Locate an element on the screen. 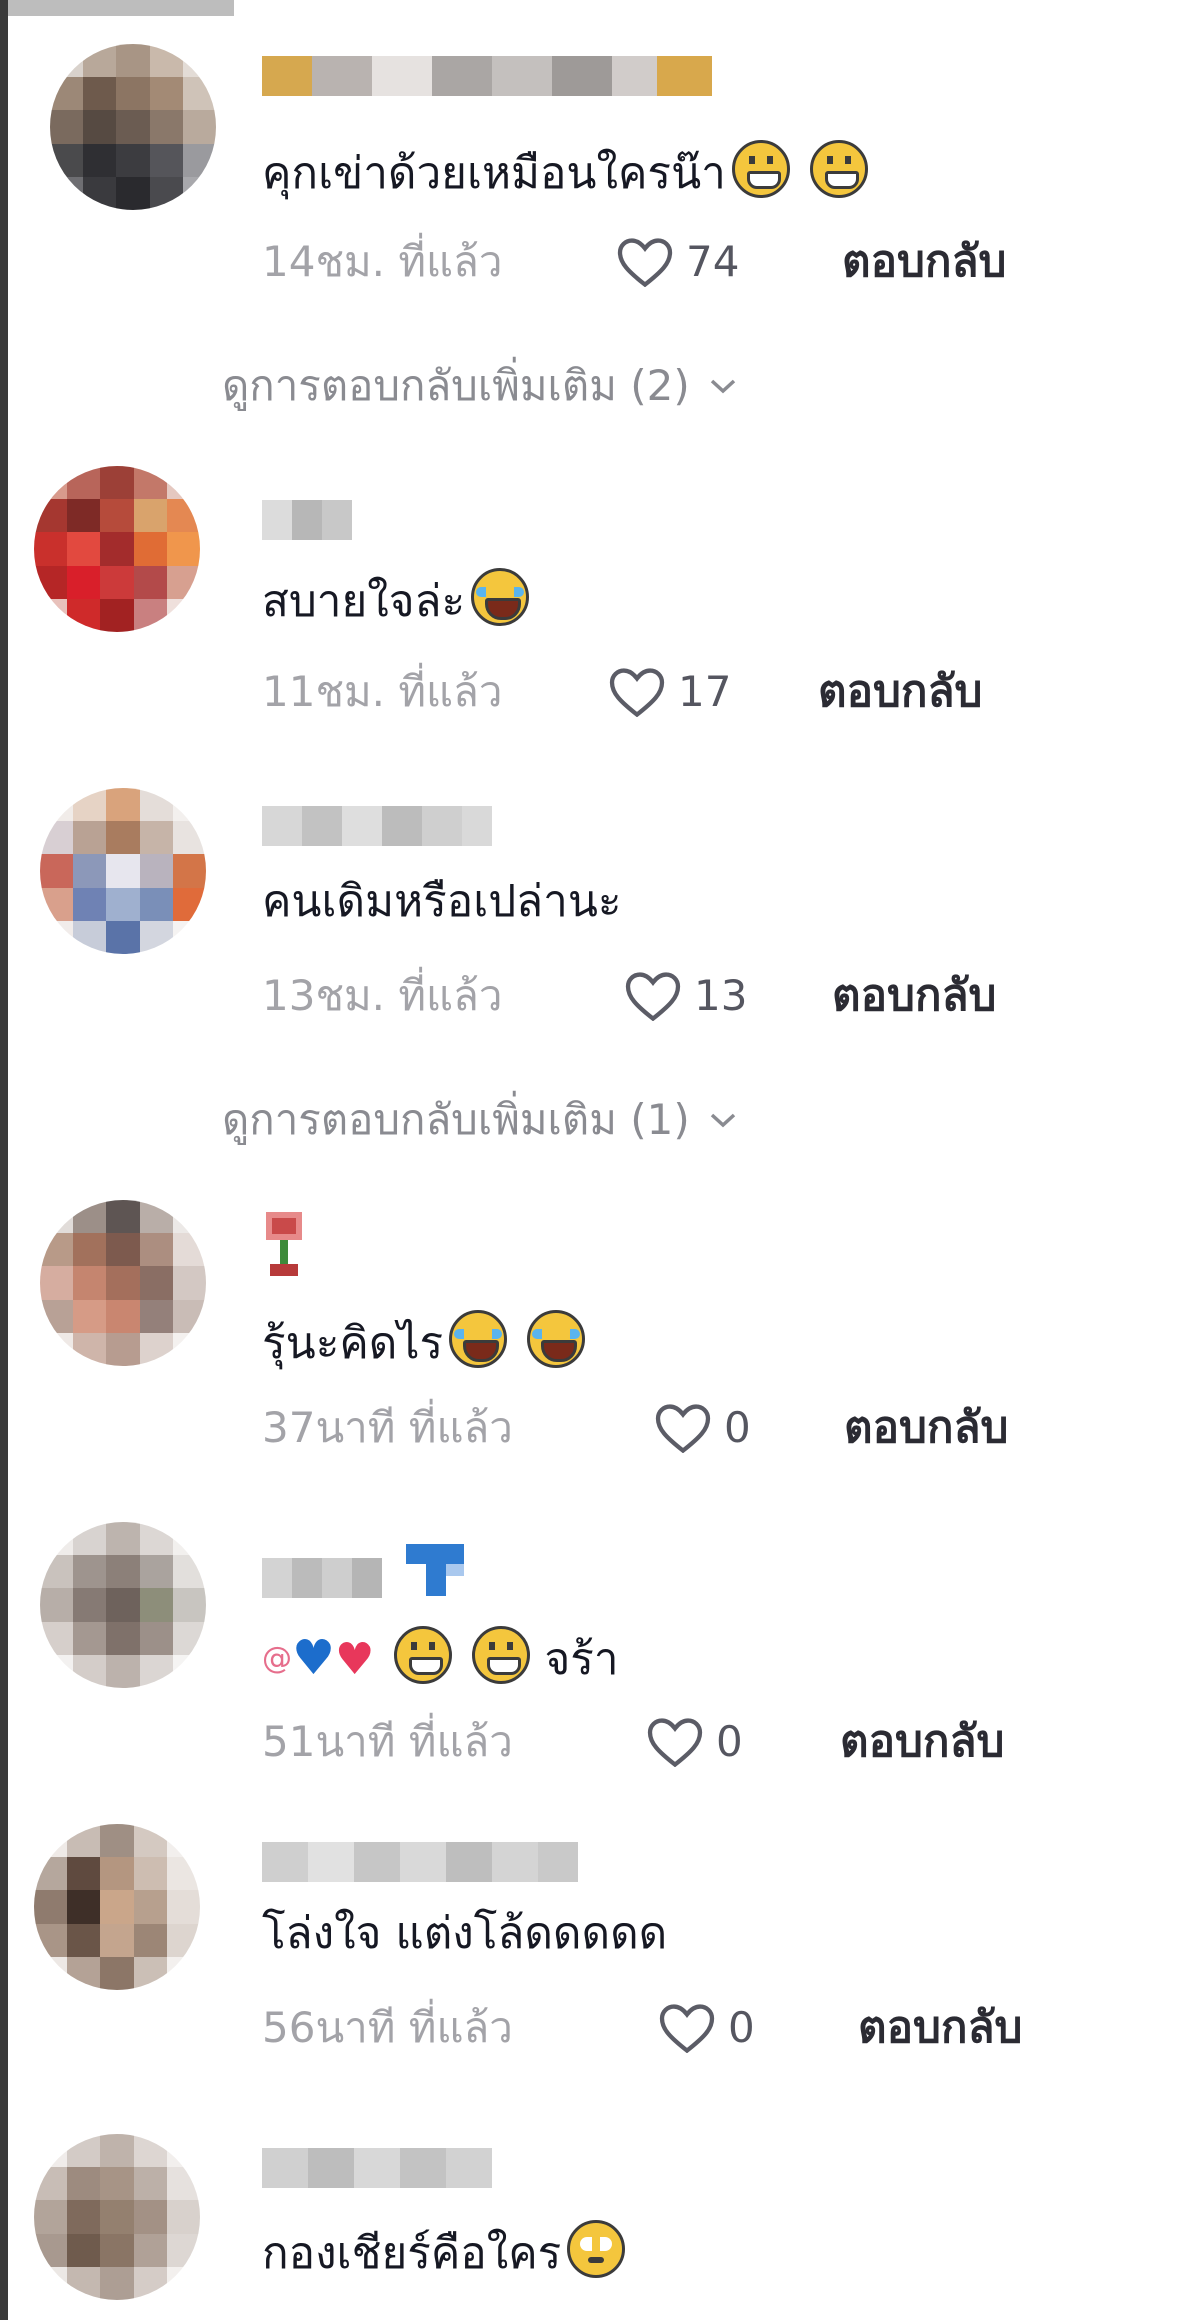 Image resolution: width=1200 pixels, height=2320 pixels. timestamp: 11ชม. ที่แล้ว is located at coordinates (382, 691).